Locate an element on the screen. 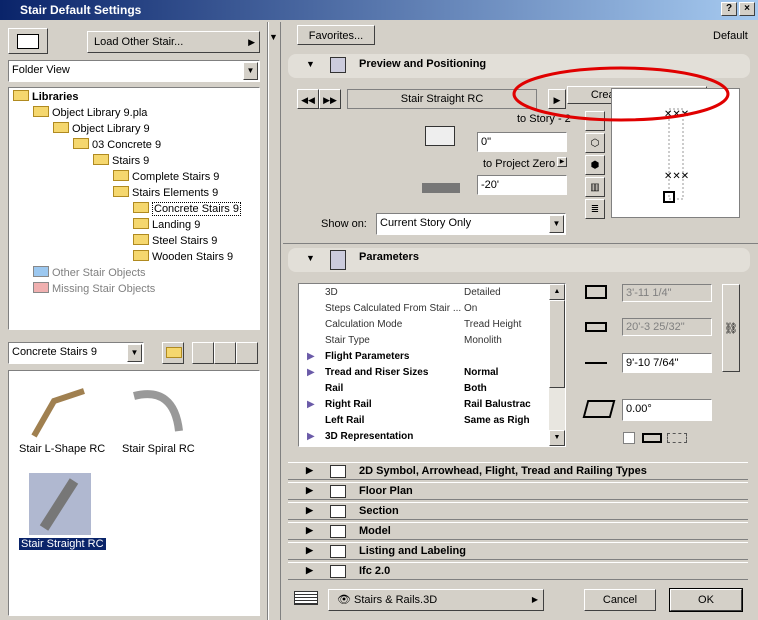  load-other-stair-button: Load Other Stair... ▶ is located at coordinates (173, 42).